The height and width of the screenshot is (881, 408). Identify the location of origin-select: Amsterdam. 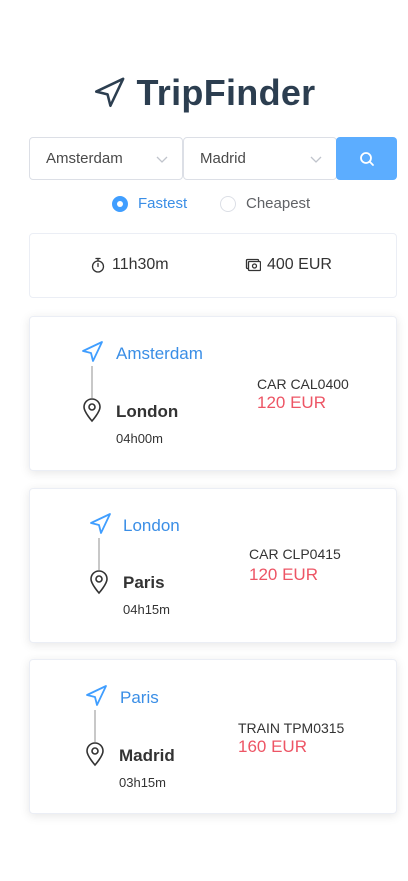
(106, 158).